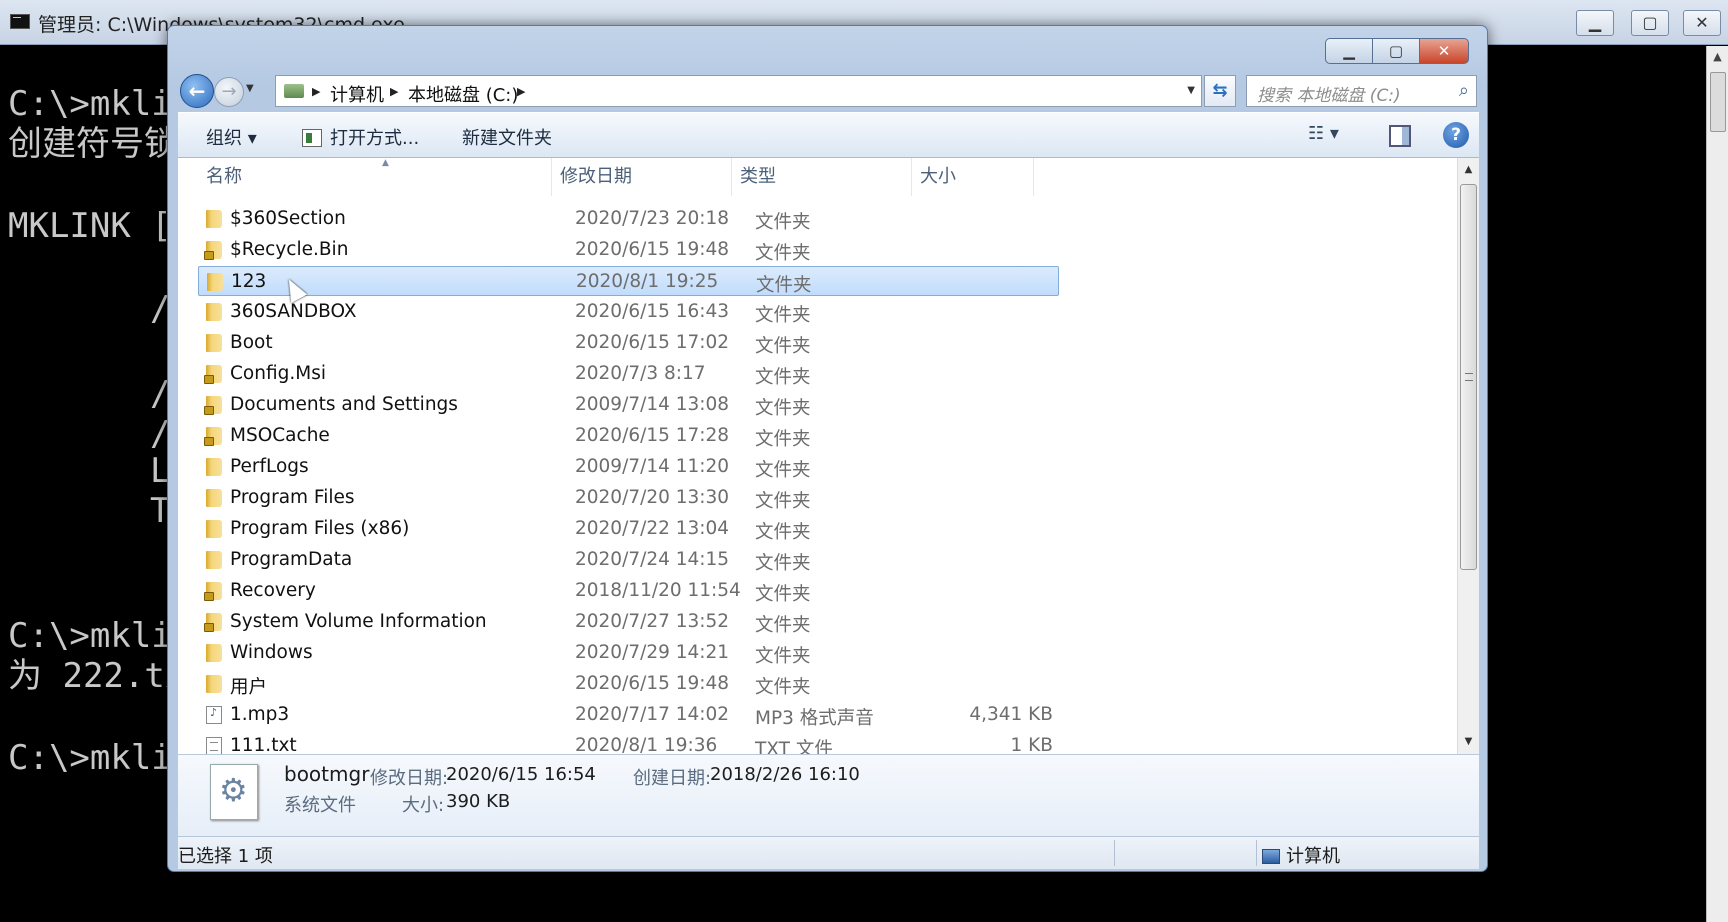 This screenshot has height=922, width=1728. What do you see at coordinates (214, 746) in the screenshot?
I see `text-file-icon` at bounding box center [214, 746].